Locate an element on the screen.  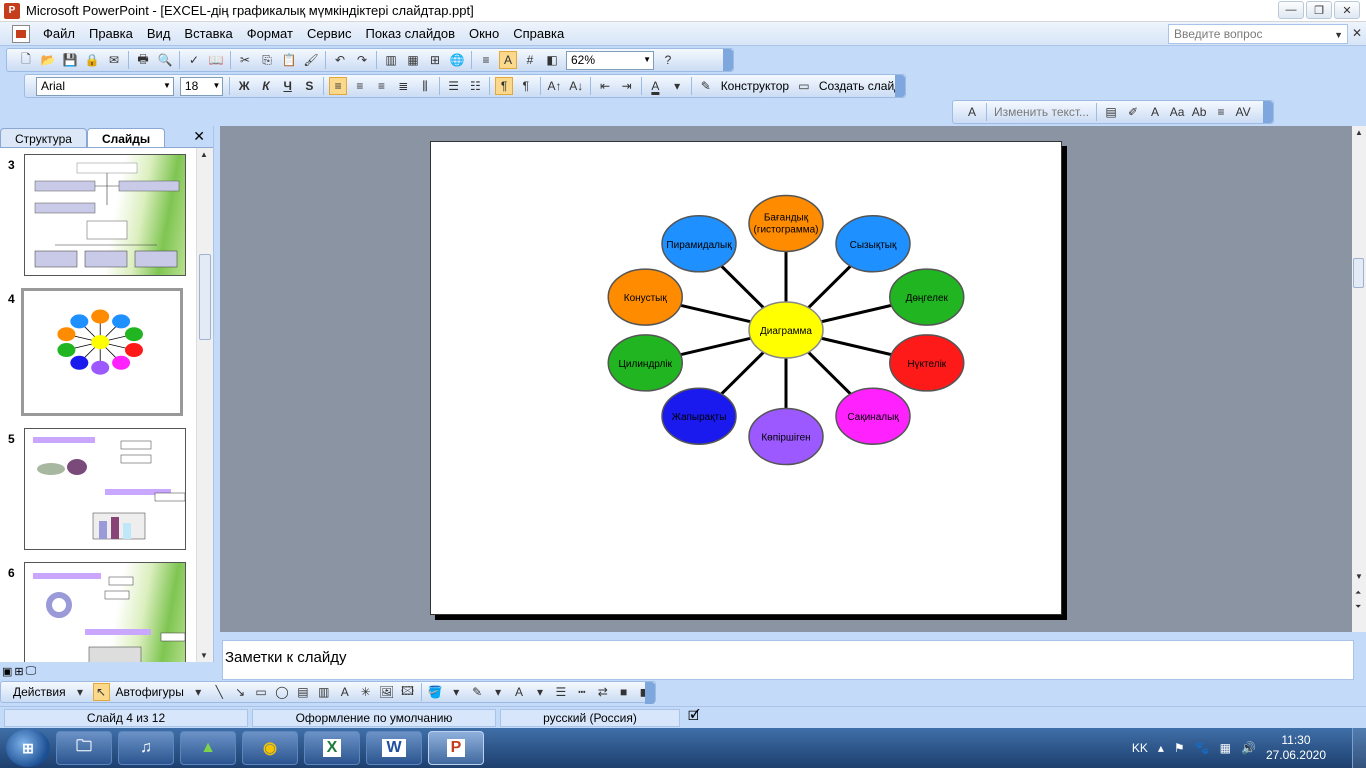
research-icon: 📖 is located at coordinates (216, 60).